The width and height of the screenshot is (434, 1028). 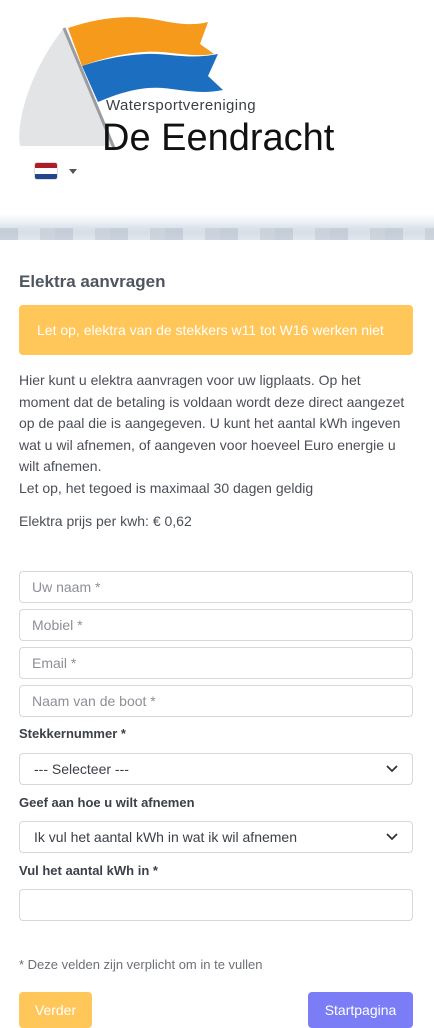 I want to click on kwh-label: Vul het aantal kWh in *, so click(x=88, y=870).